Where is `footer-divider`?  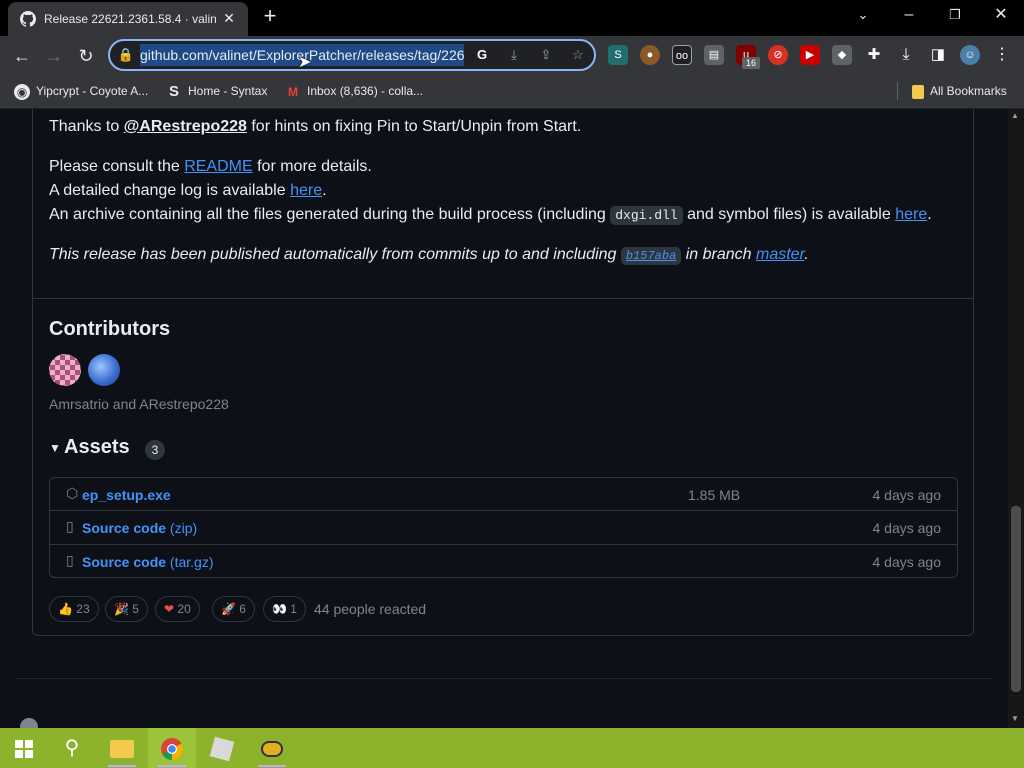
footer-divider is located at coordinates (504, 678).